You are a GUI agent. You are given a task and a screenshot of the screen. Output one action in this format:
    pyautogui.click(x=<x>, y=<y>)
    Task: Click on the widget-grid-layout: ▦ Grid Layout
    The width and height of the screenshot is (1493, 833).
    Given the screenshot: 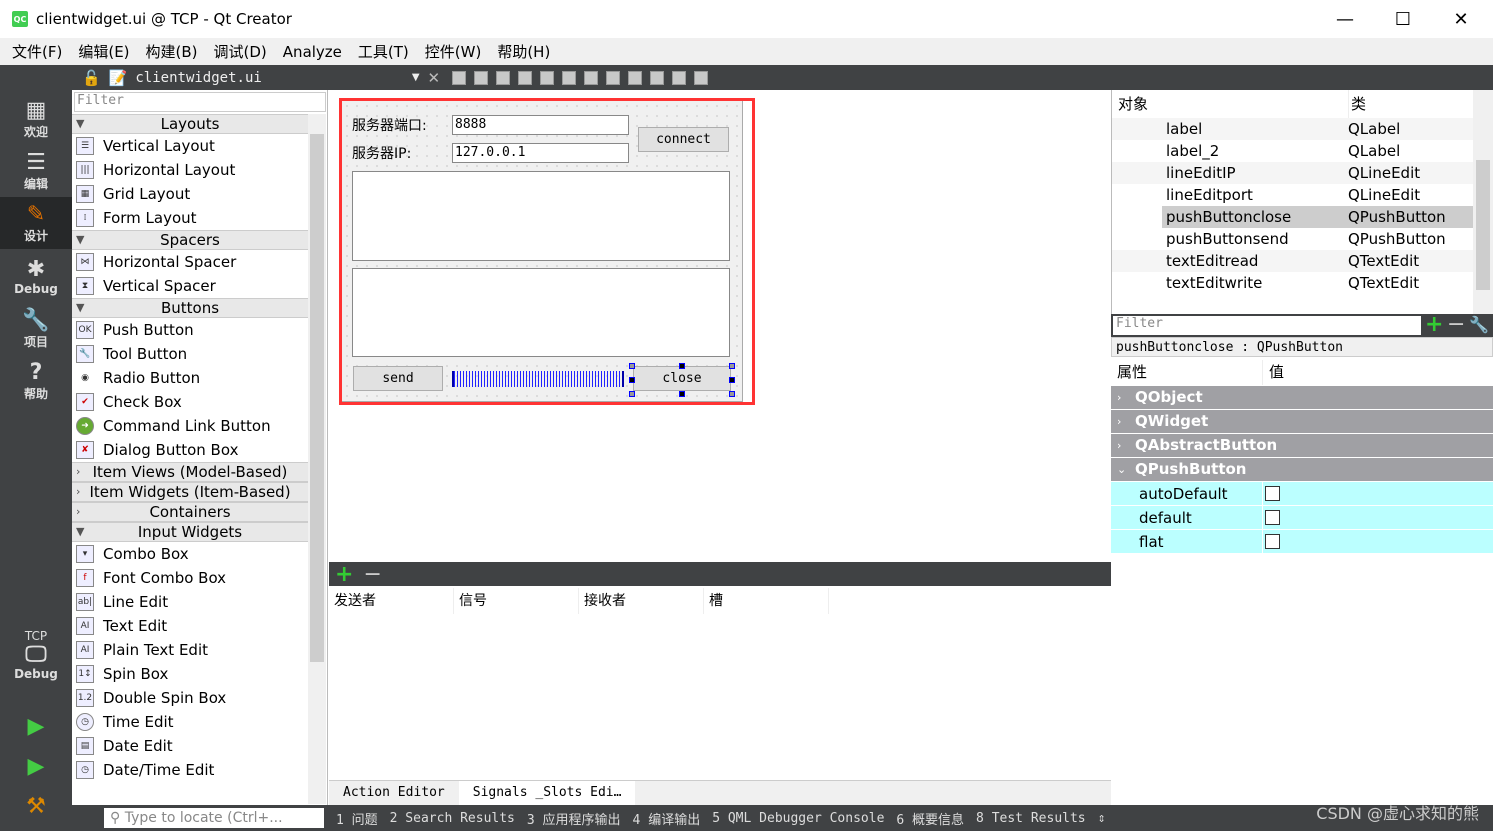 What is the action you would take?
    pyautogui.click(x=190, y=194)
    